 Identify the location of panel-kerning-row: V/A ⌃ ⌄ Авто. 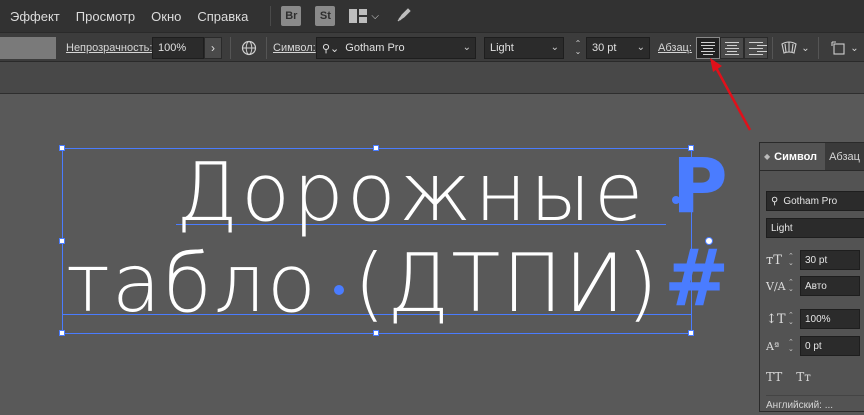
(813, 286).